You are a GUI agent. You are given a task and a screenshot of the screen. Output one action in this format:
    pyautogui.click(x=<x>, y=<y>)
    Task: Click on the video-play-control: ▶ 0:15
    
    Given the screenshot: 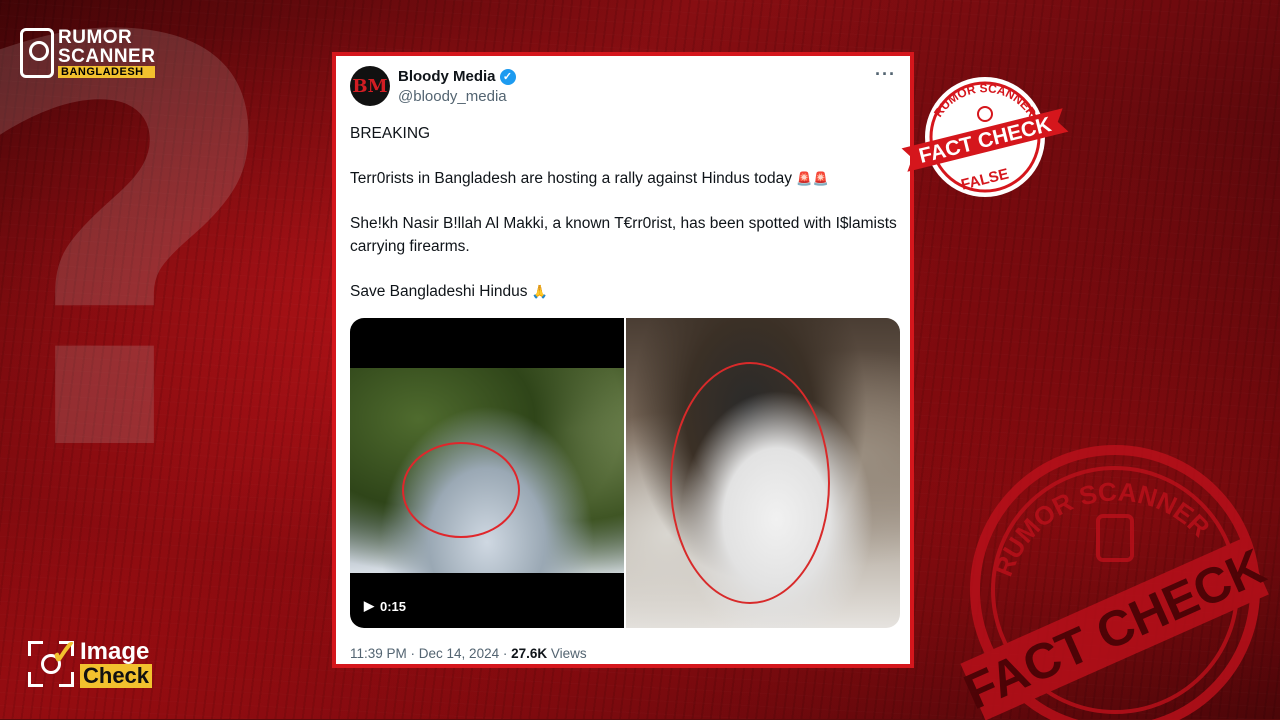 What is the action you would take?
    pyautogui.click(x=385, y=606)
    